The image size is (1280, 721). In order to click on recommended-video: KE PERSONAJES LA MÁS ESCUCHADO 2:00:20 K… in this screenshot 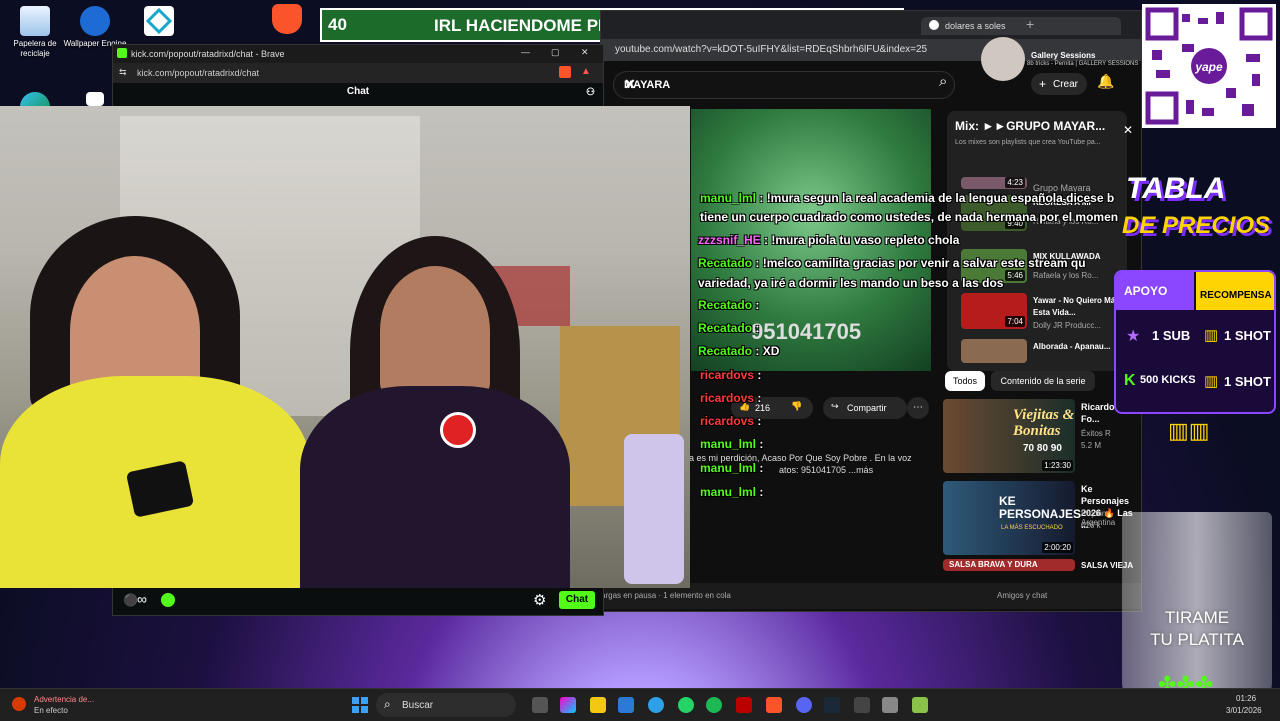, I will do `click(1041, 521)`.